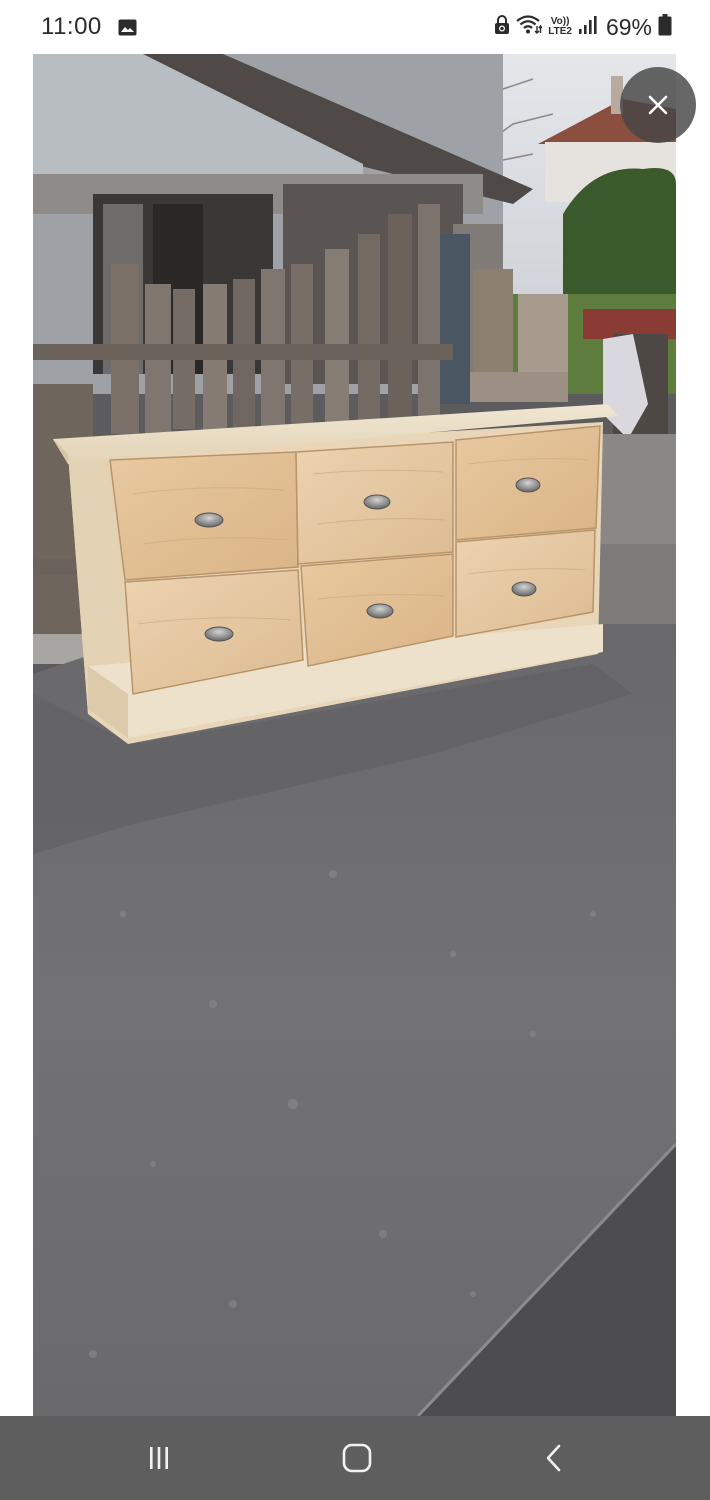 This screenshot has width=710, height=1500. I want to click on status-right: Vo)) LTE2 69%, so click(580, 27).